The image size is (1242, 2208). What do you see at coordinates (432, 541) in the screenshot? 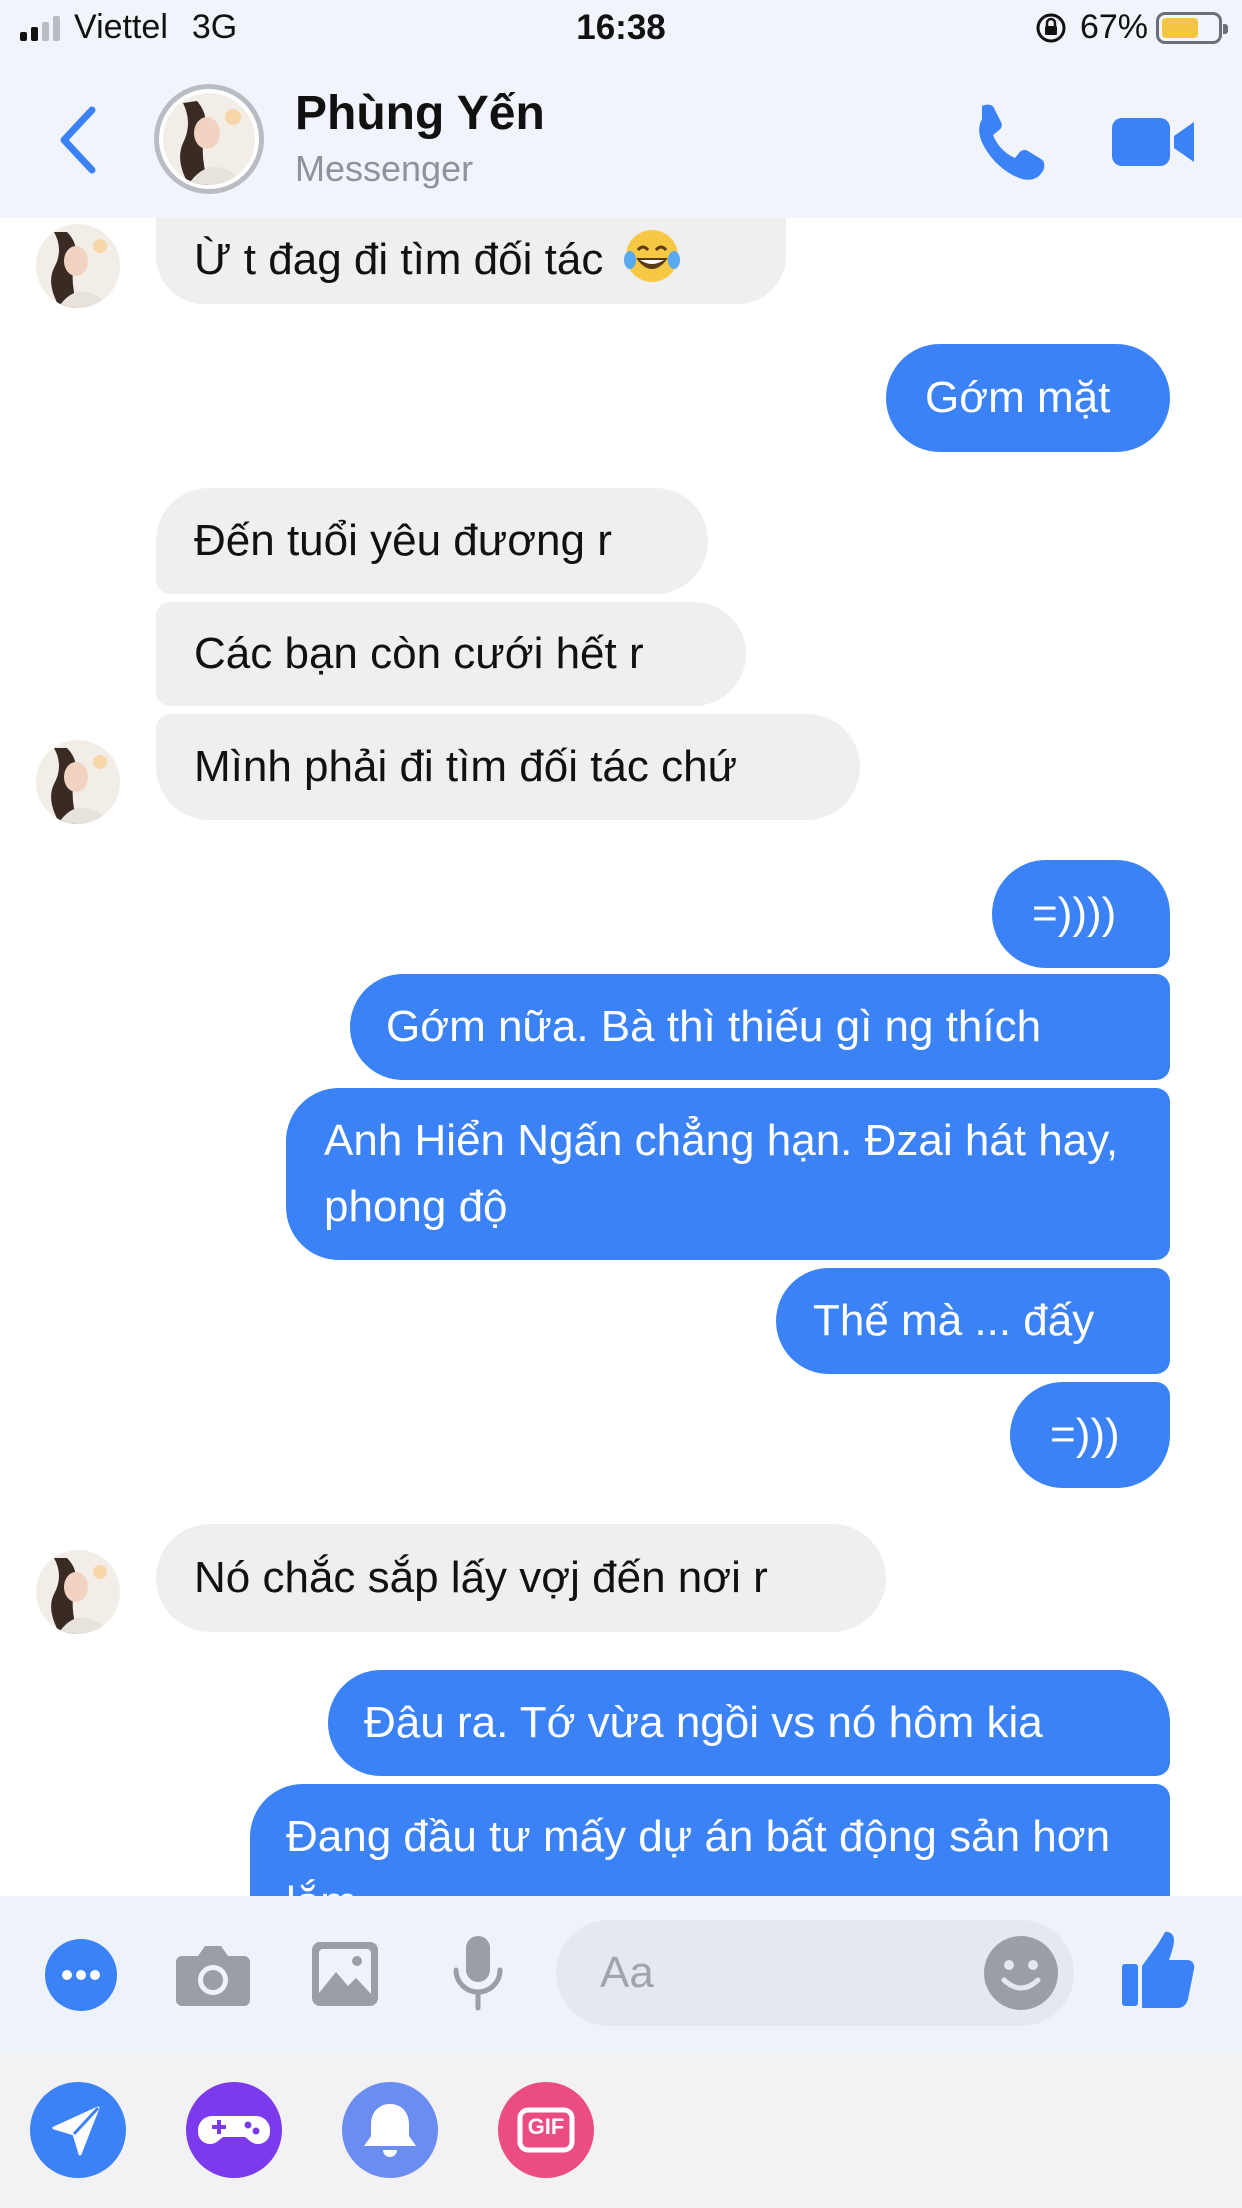
I see `incoming-message: Đến tuổi yêu đương r` at bounding box center [432, 541].